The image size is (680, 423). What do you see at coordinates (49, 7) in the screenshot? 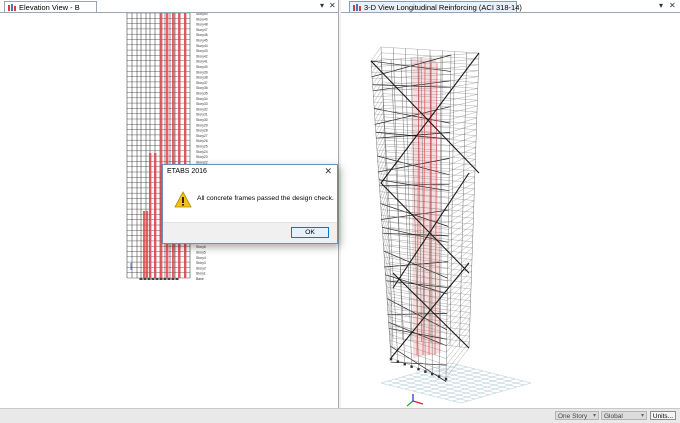
I see `elevation-view-title: Elevation View - B` at bounding box center [49, 7].